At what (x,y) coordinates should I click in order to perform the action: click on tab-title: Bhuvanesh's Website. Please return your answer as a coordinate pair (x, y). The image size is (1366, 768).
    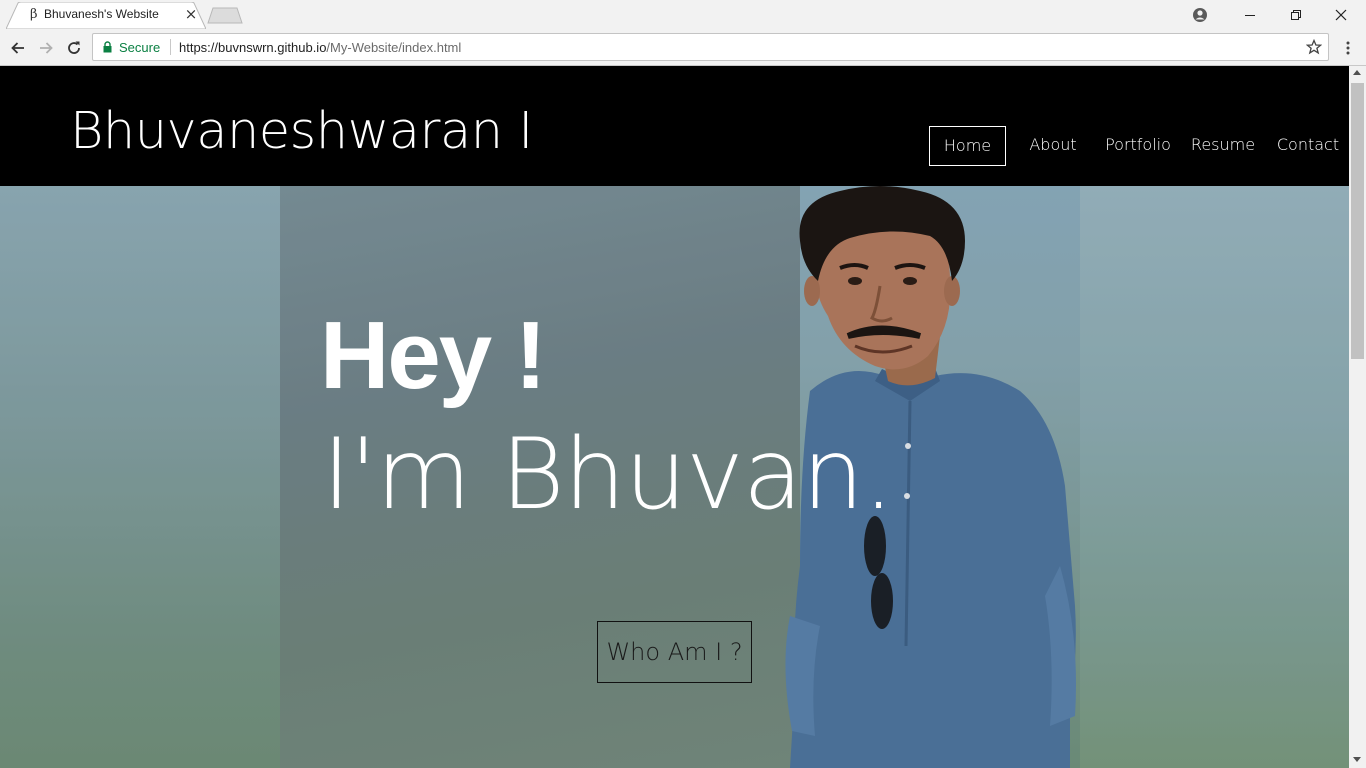
    Looking at the image, I should click on (101, 14).